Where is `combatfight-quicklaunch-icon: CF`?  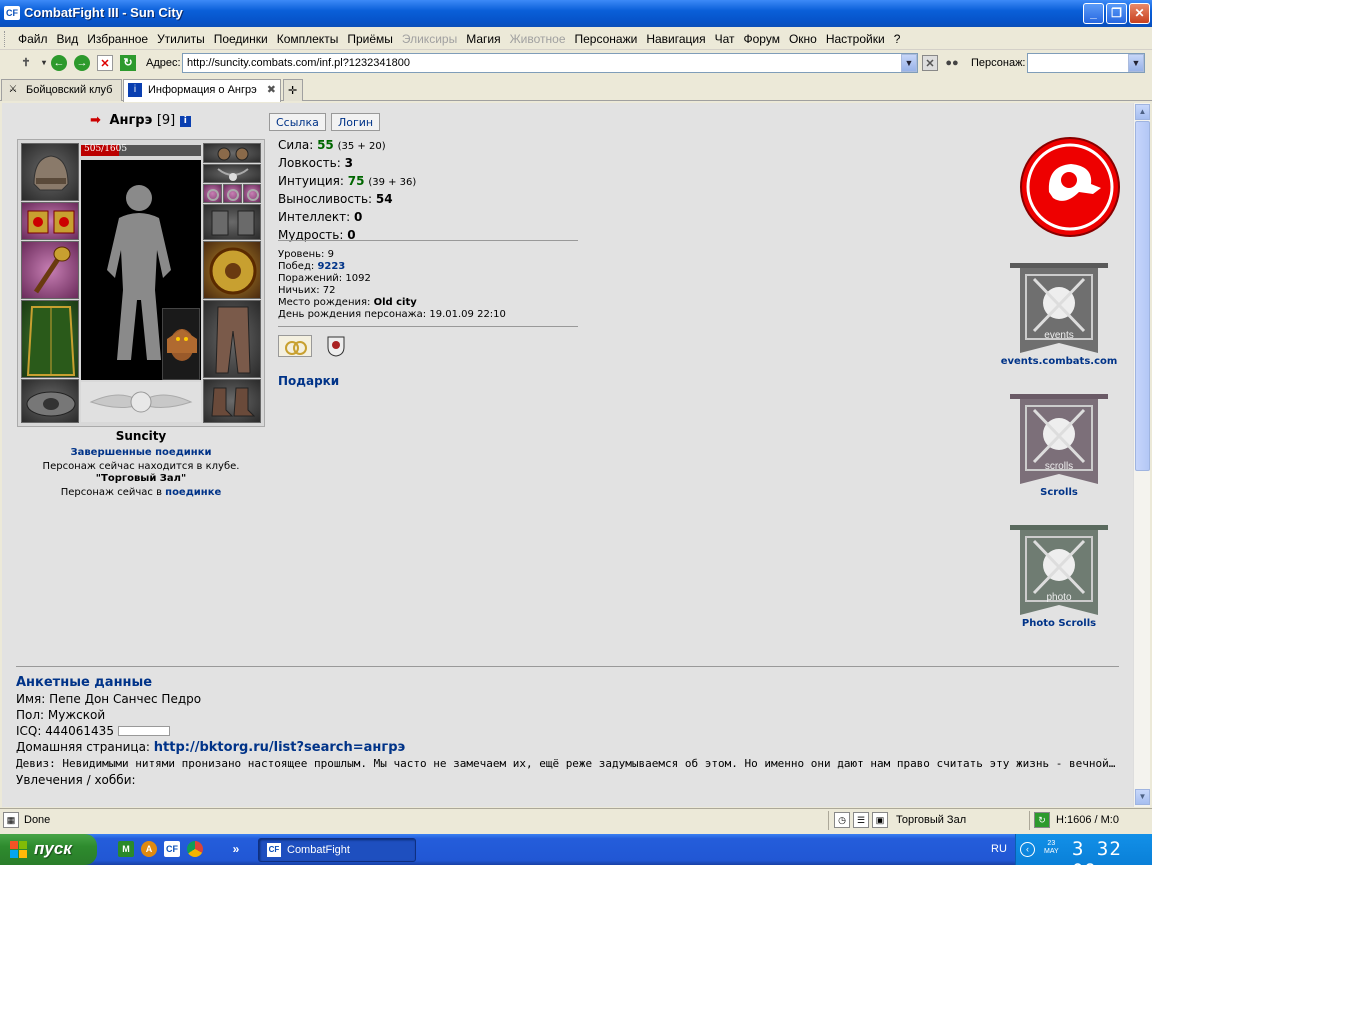 combatfight-quicklaunch-icon: CF is located at coordinates (172, 849).